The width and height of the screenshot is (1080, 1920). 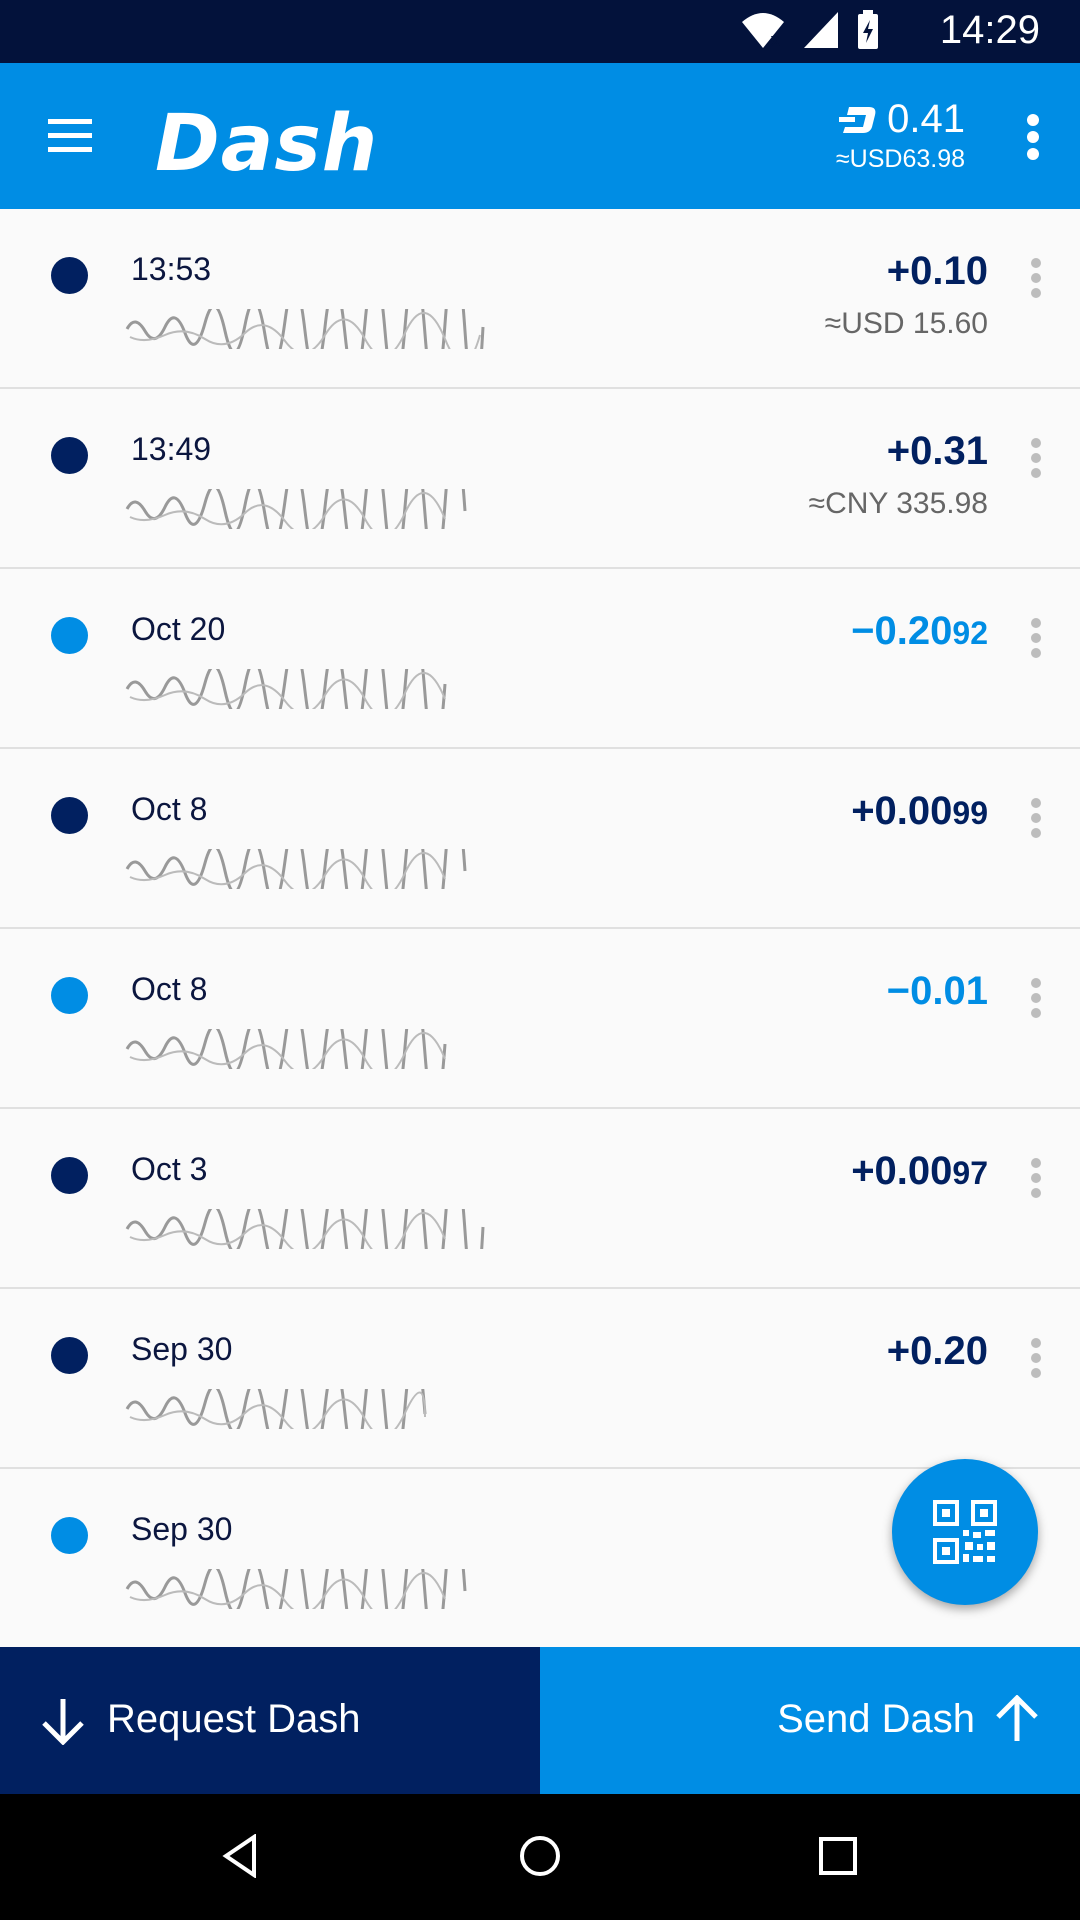 I want to click on wallet-balance: 0.41 ≈USD63.98, so click(x=900, y=135).